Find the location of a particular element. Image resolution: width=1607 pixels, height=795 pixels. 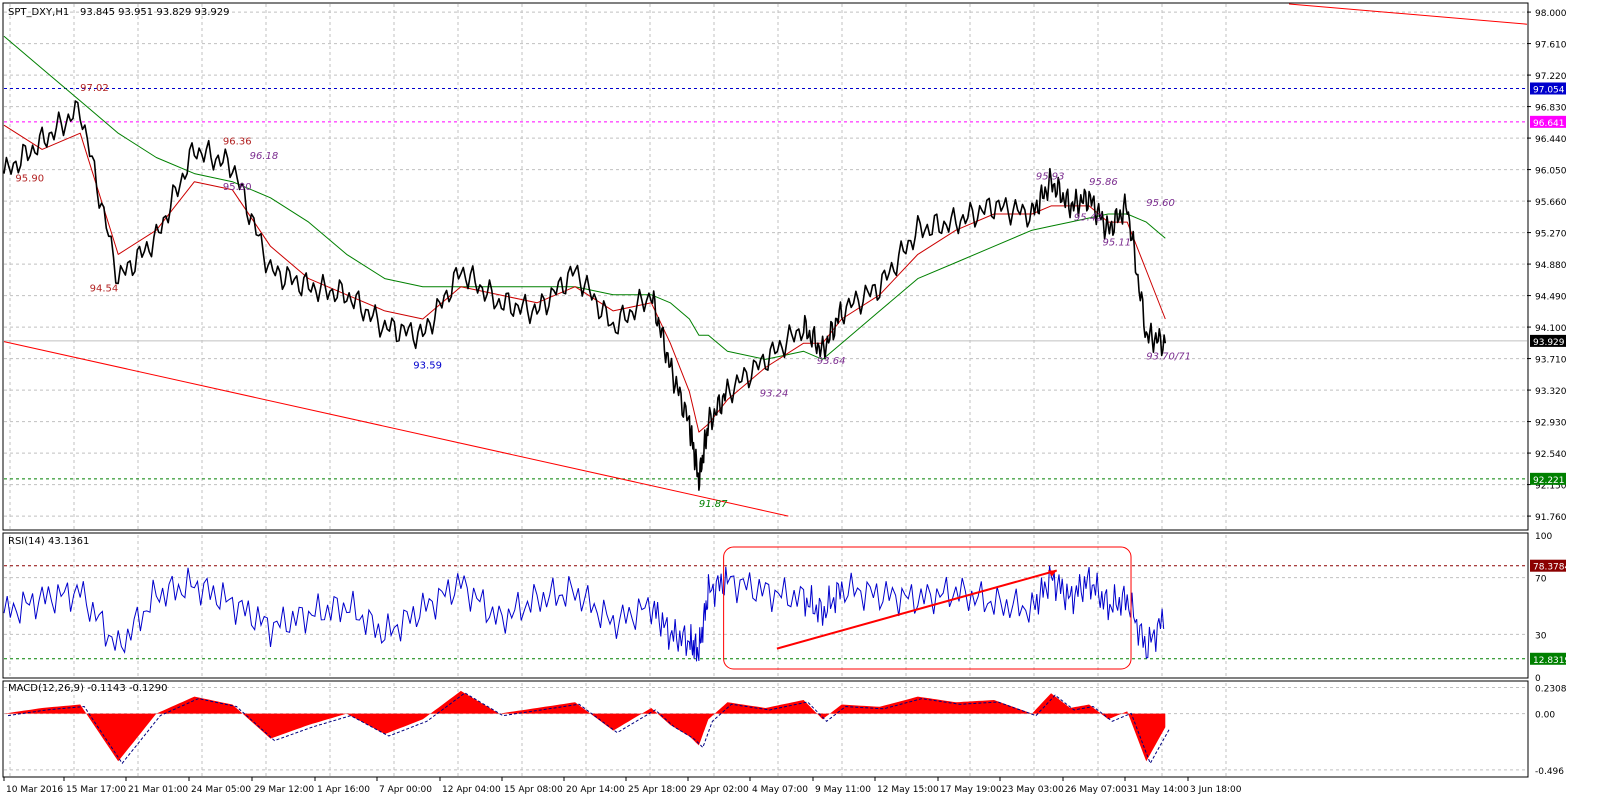

time-tick-label: 10 Mar 2016 is located at coordinates (34, 790).